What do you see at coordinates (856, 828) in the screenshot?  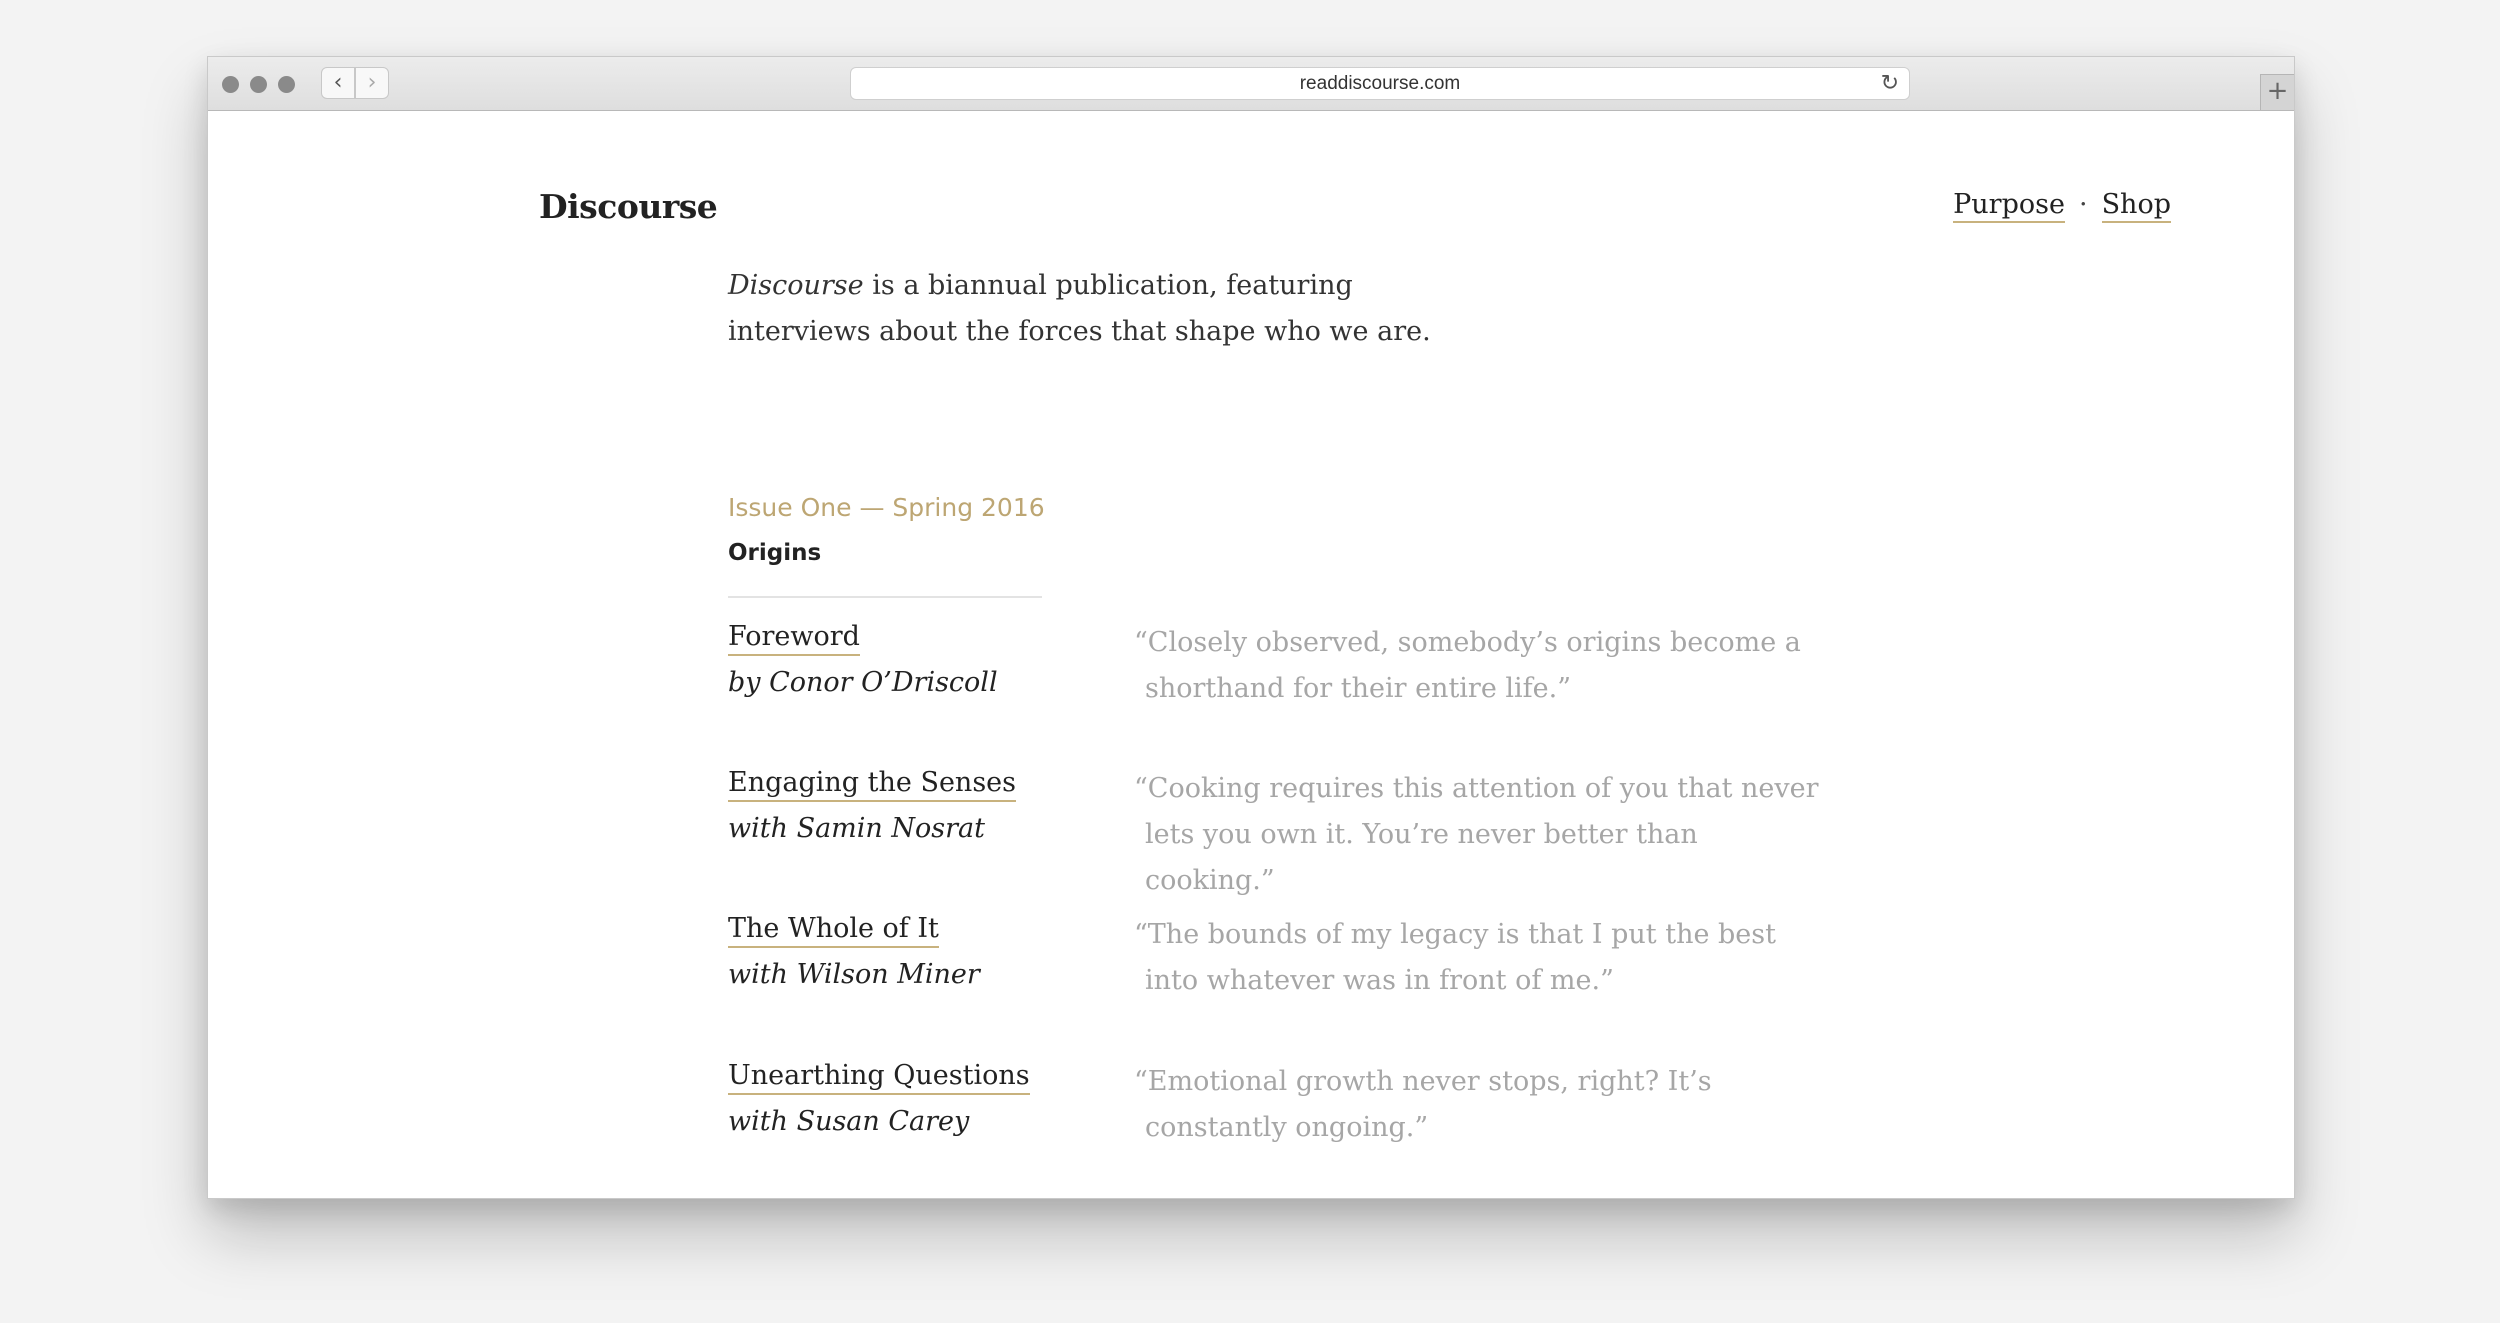 I see `entry-byline: with Samin Nosrat` at bounding box center [856, 828].